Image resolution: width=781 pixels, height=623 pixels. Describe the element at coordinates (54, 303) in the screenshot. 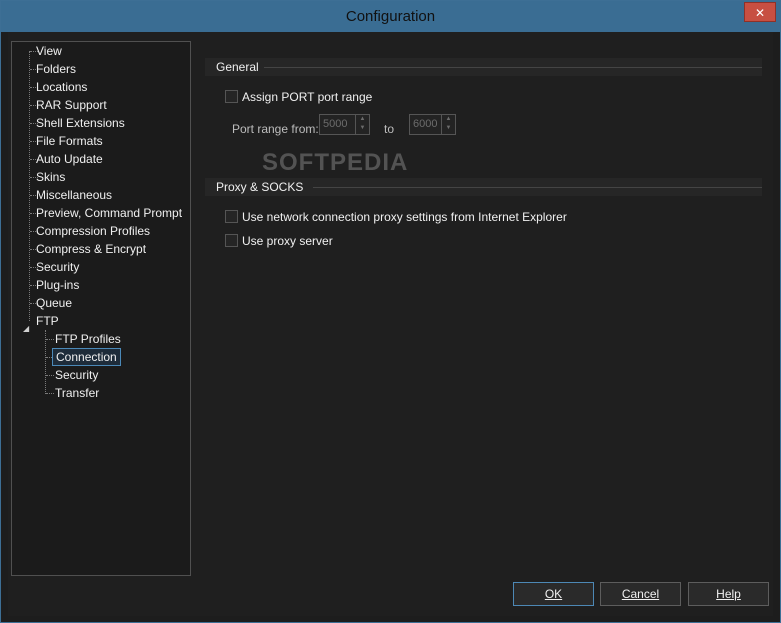

I see `tree-item-queue: Queue` at that location.